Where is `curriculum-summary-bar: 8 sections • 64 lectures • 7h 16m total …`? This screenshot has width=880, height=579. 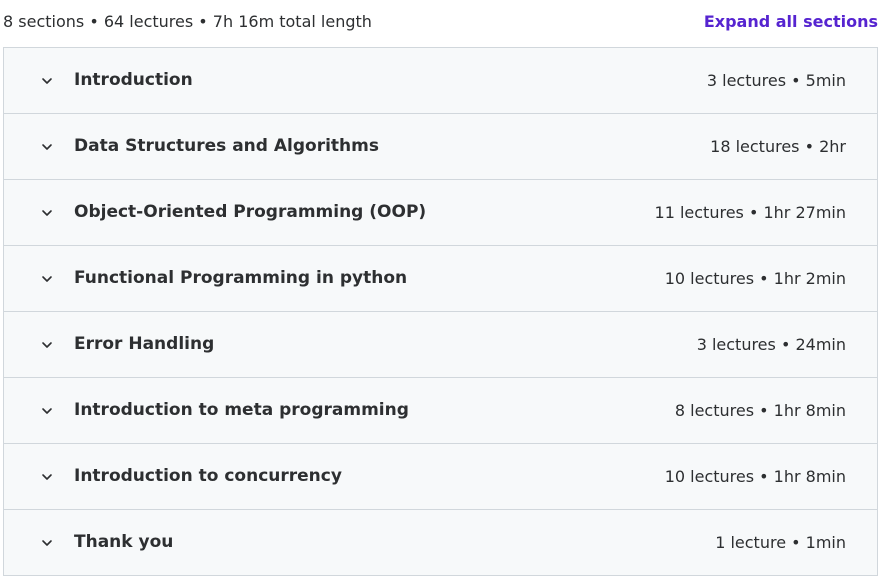 curriculum-summary-bar: 8 sections • 64 lectures • 7h 16m total … is located at coordinates (440, 23).